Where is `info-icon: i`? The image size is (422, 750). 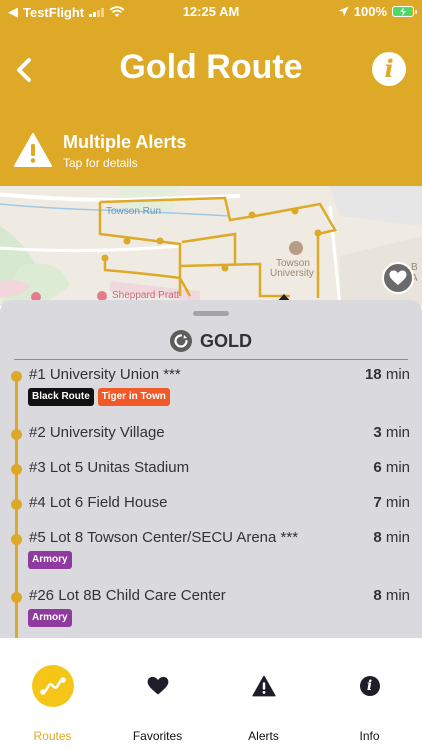 info-icon: i is located at coordinates (369, 686).